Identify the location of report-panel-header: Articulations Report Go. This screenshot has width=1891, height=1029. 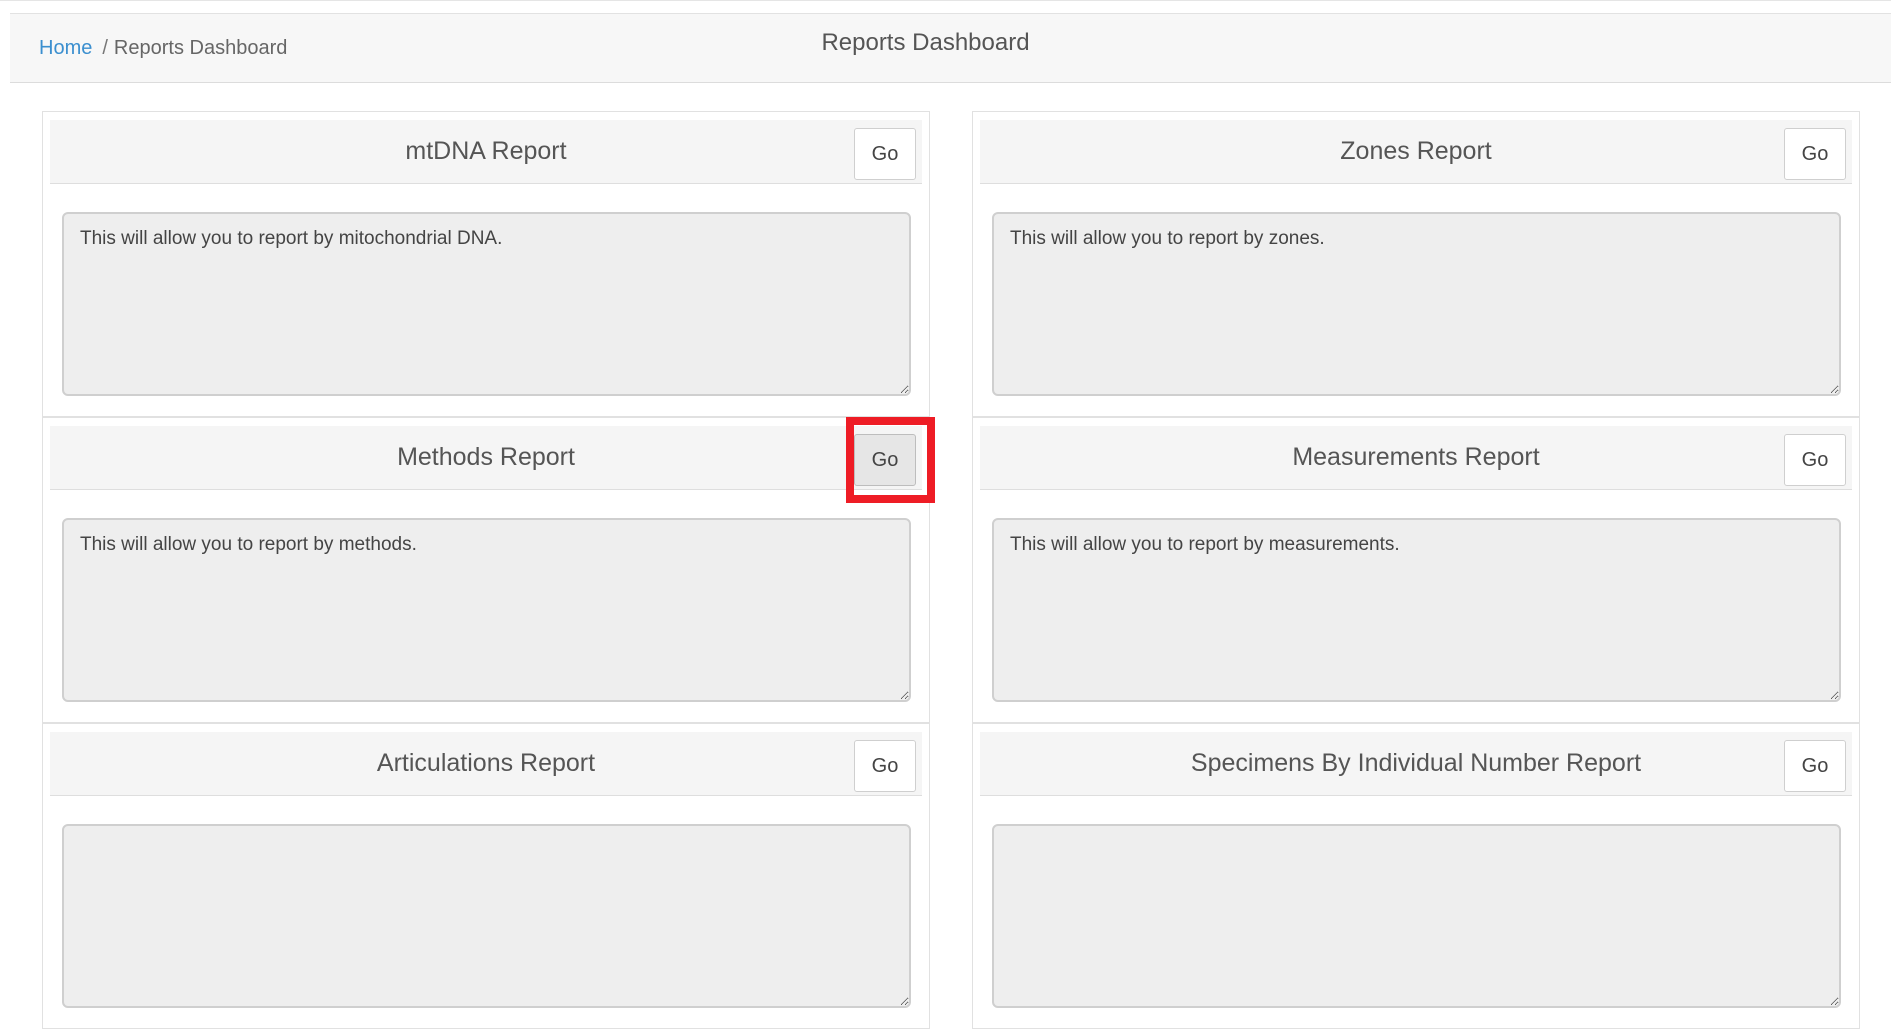
(486, 764).